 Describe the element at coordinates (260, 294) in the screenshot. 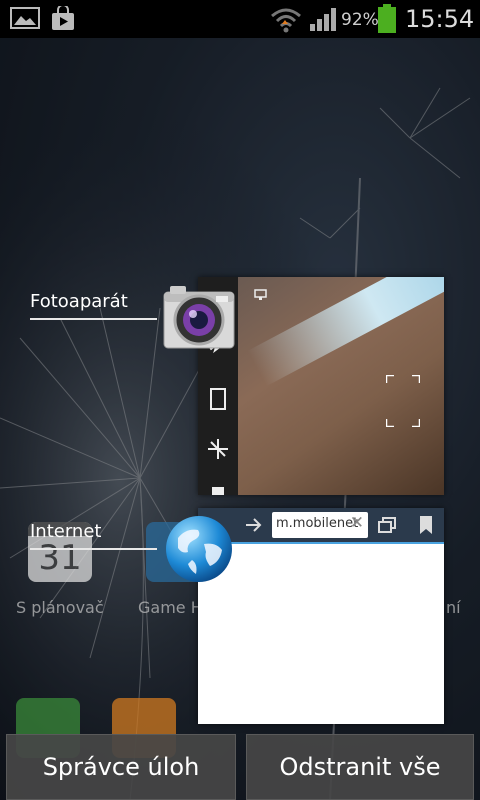

I see `camera-mode-icon` at that location.